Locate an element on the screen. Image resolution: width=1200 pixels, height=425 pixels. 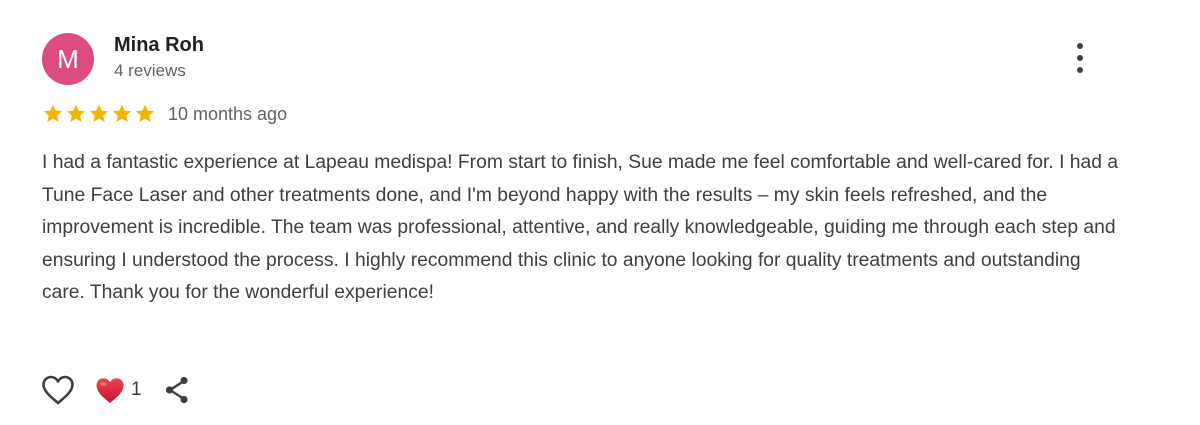
share-icon is located at coordinates (176, 390).